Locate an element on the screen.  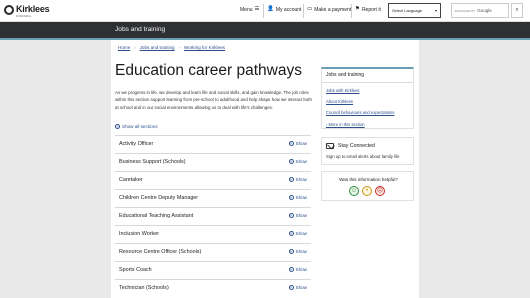
sidebar-link-more: › More in this section is located at coordinates (345, 124).